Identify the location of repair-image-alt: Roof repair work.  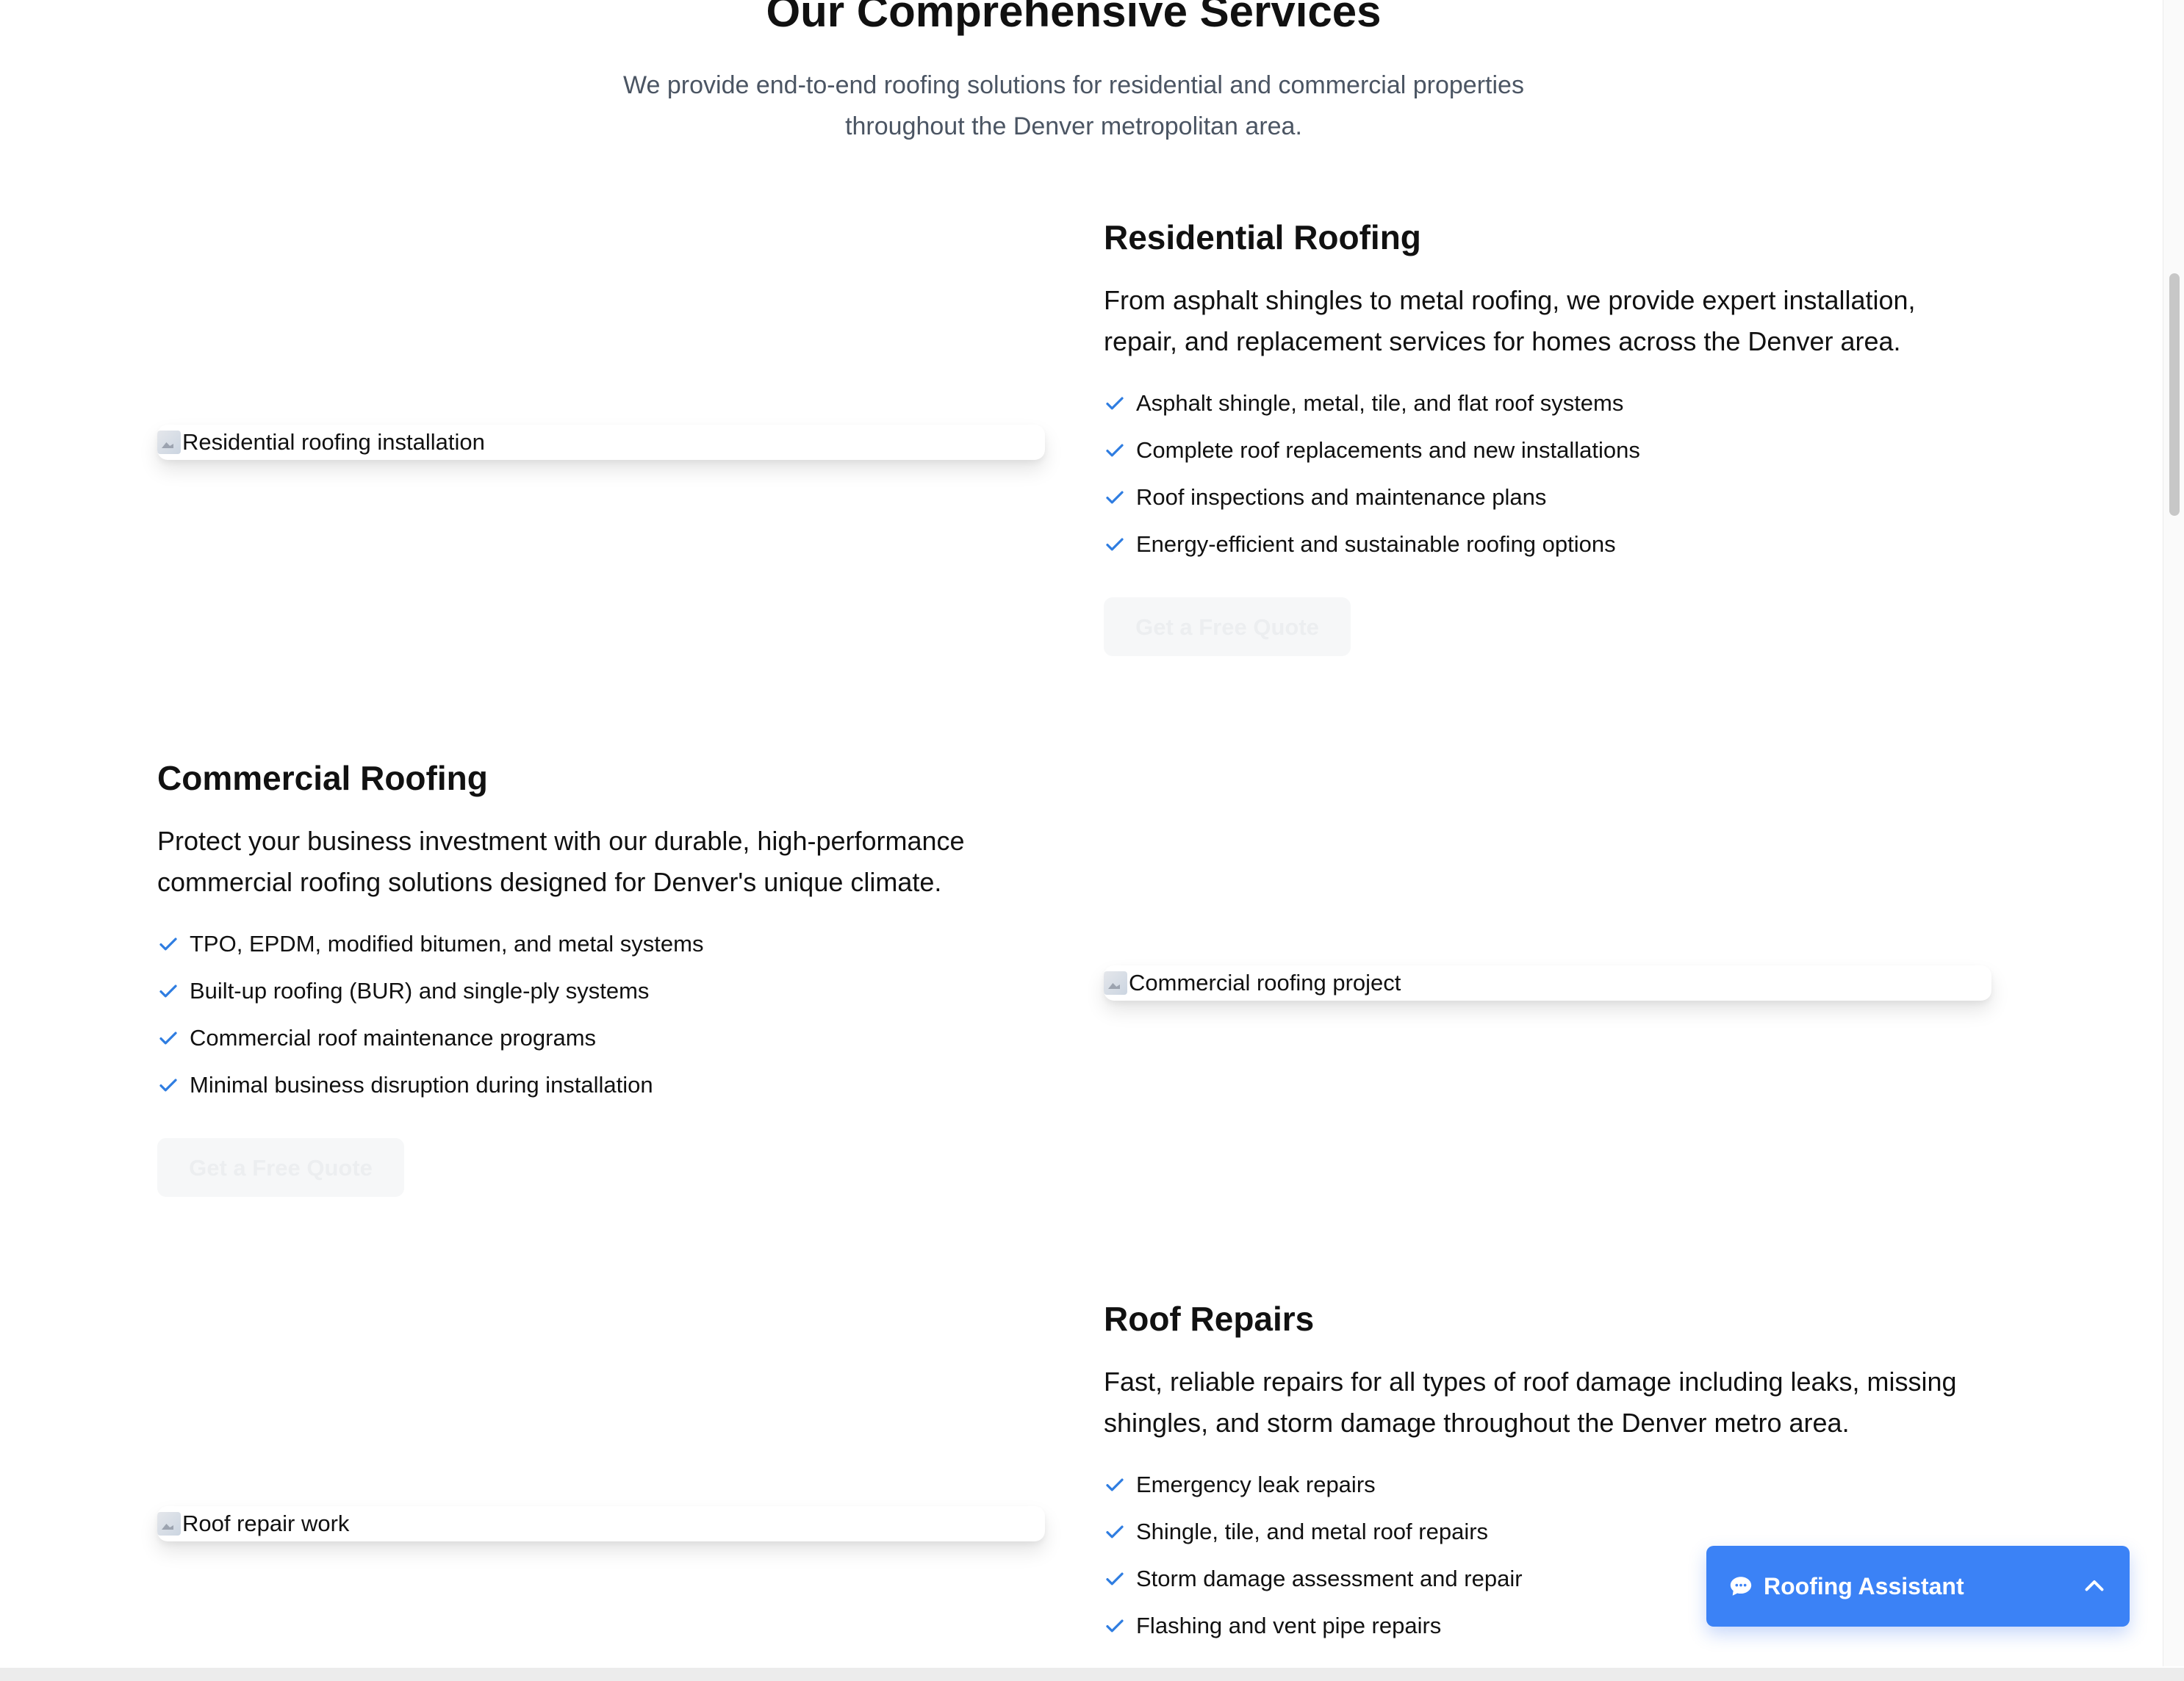
(266, 1523).